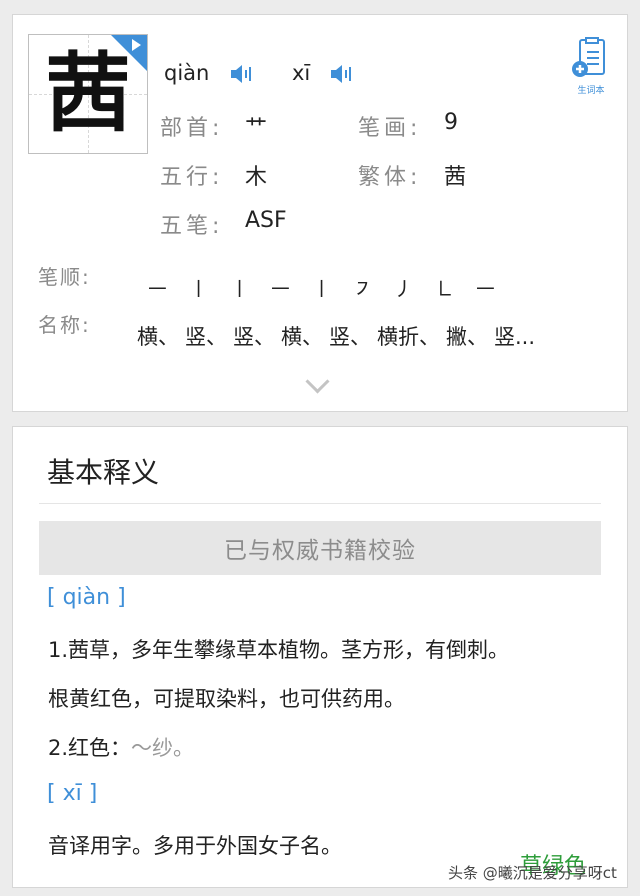 The image size is (640, 896). I want to click on stroke-order-list: ㇐ ㇑ ㇑ ㇐ ㇑ ㇇ ㇓ ㇗ ㇐, so click(321, 287).